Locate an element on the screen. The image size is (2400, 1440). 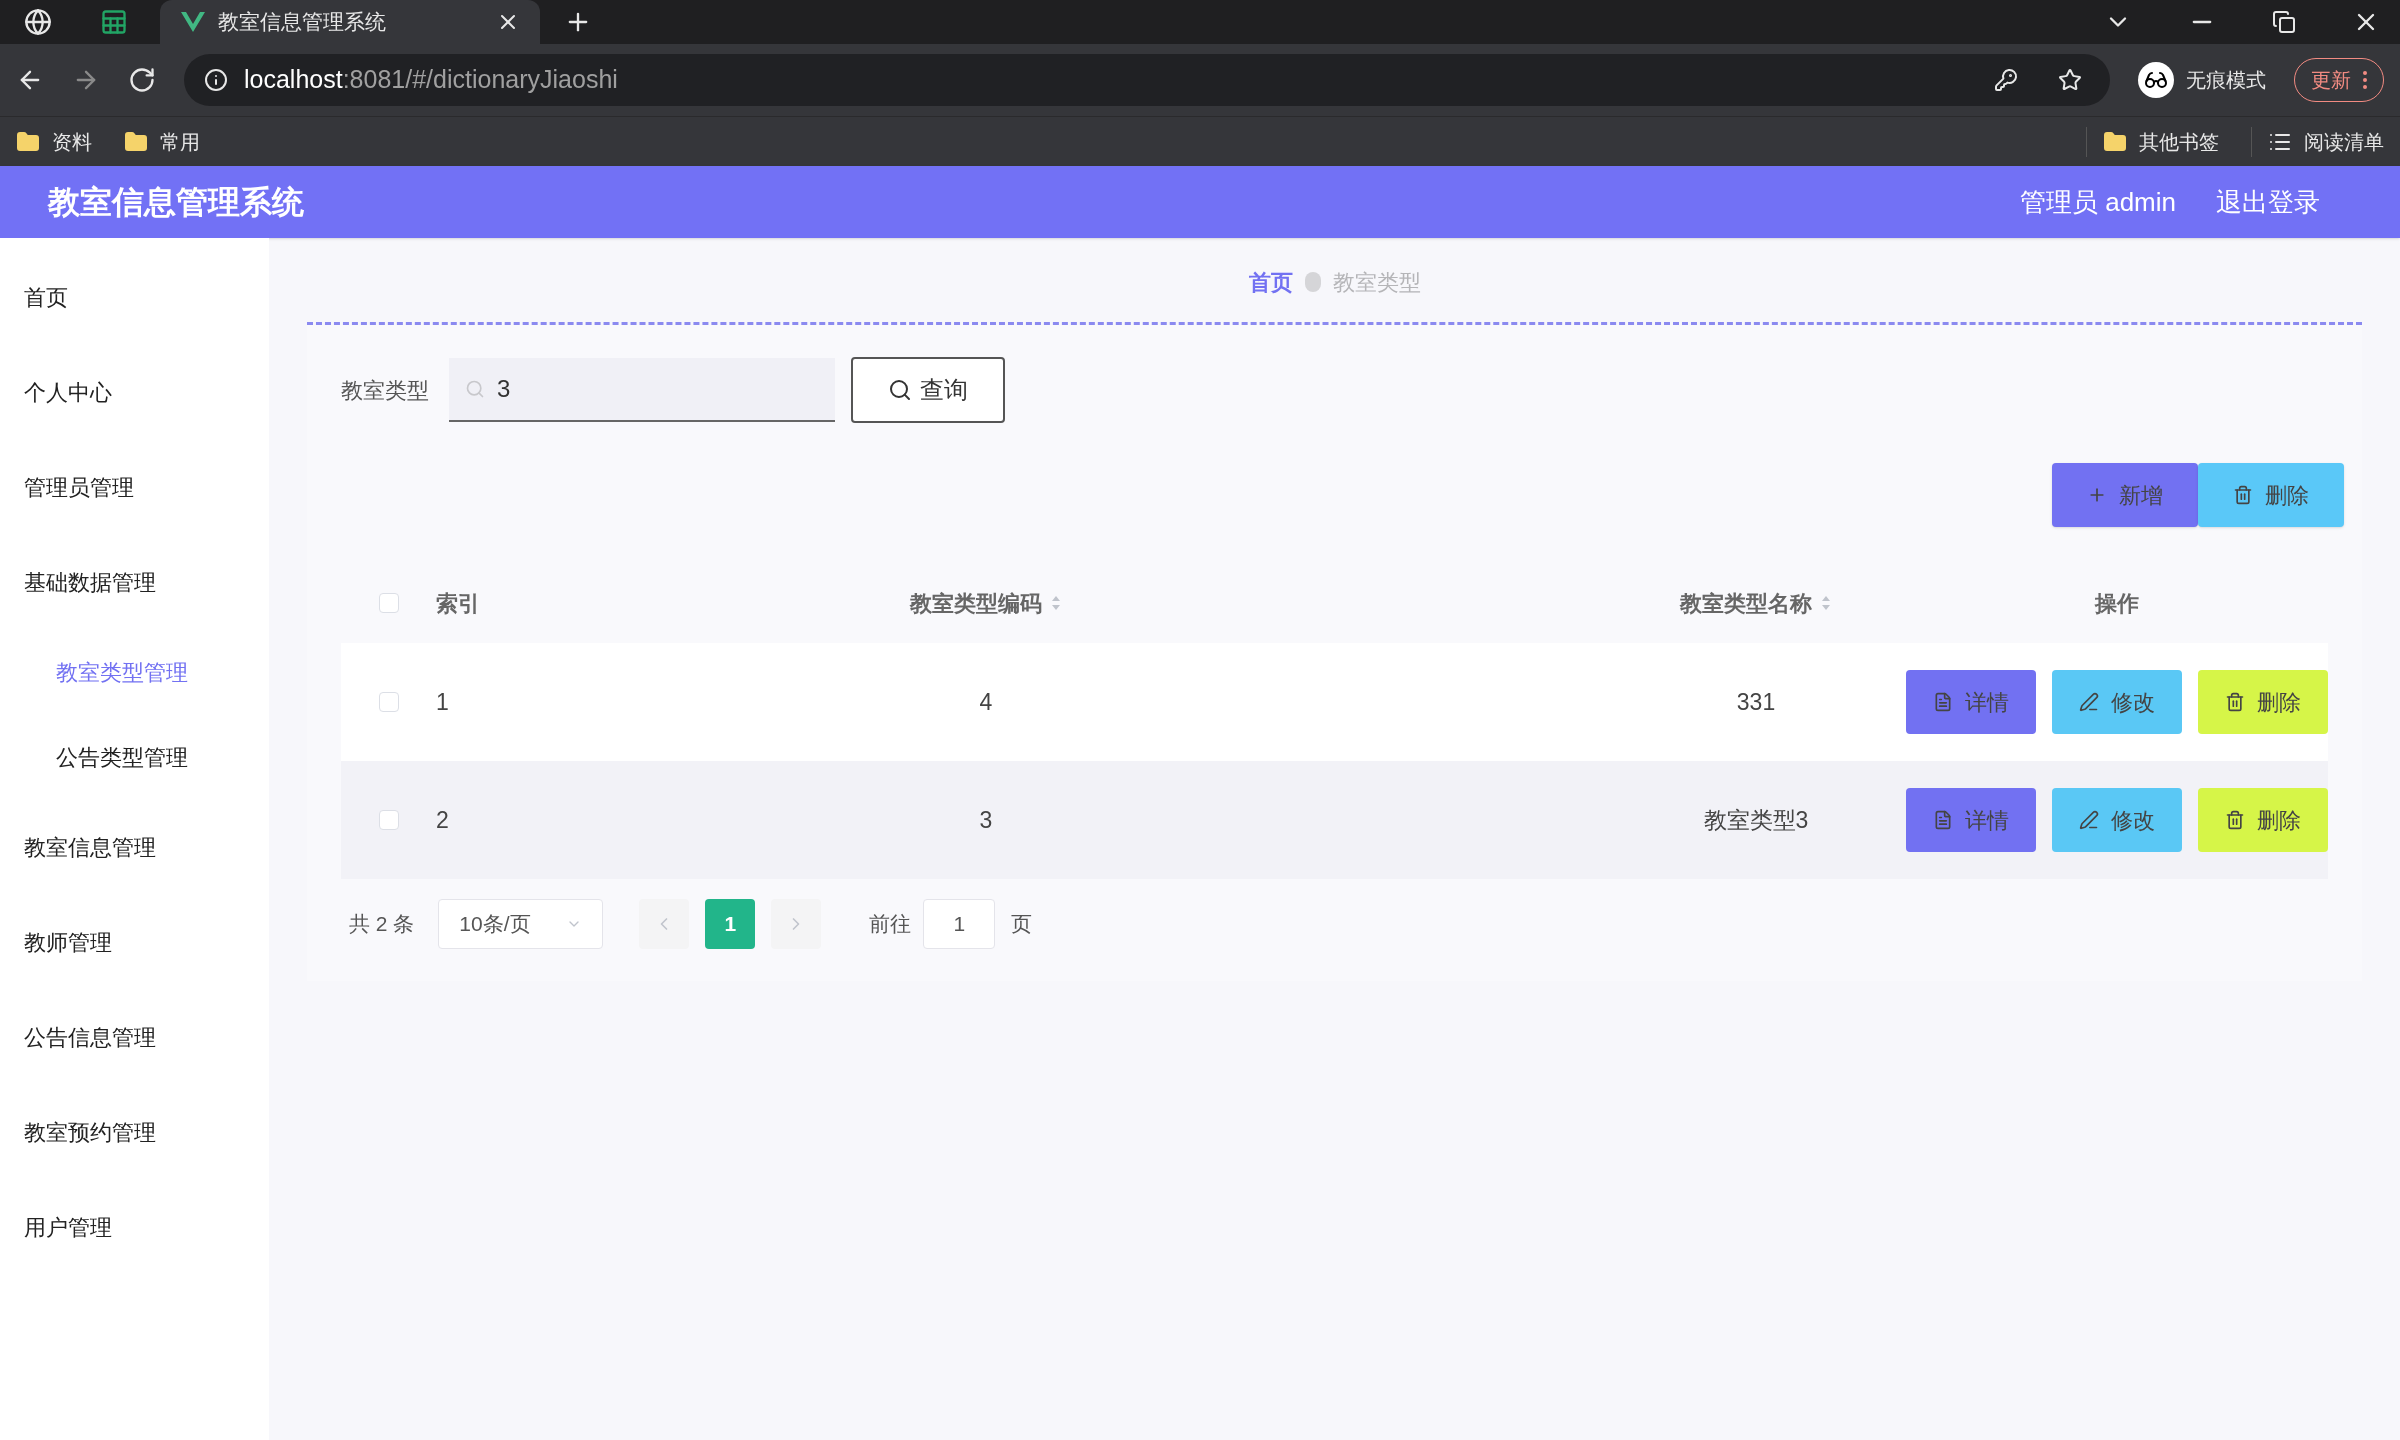
sidebar-item: 教室预约管理 is located at coordinates (134, 1132).